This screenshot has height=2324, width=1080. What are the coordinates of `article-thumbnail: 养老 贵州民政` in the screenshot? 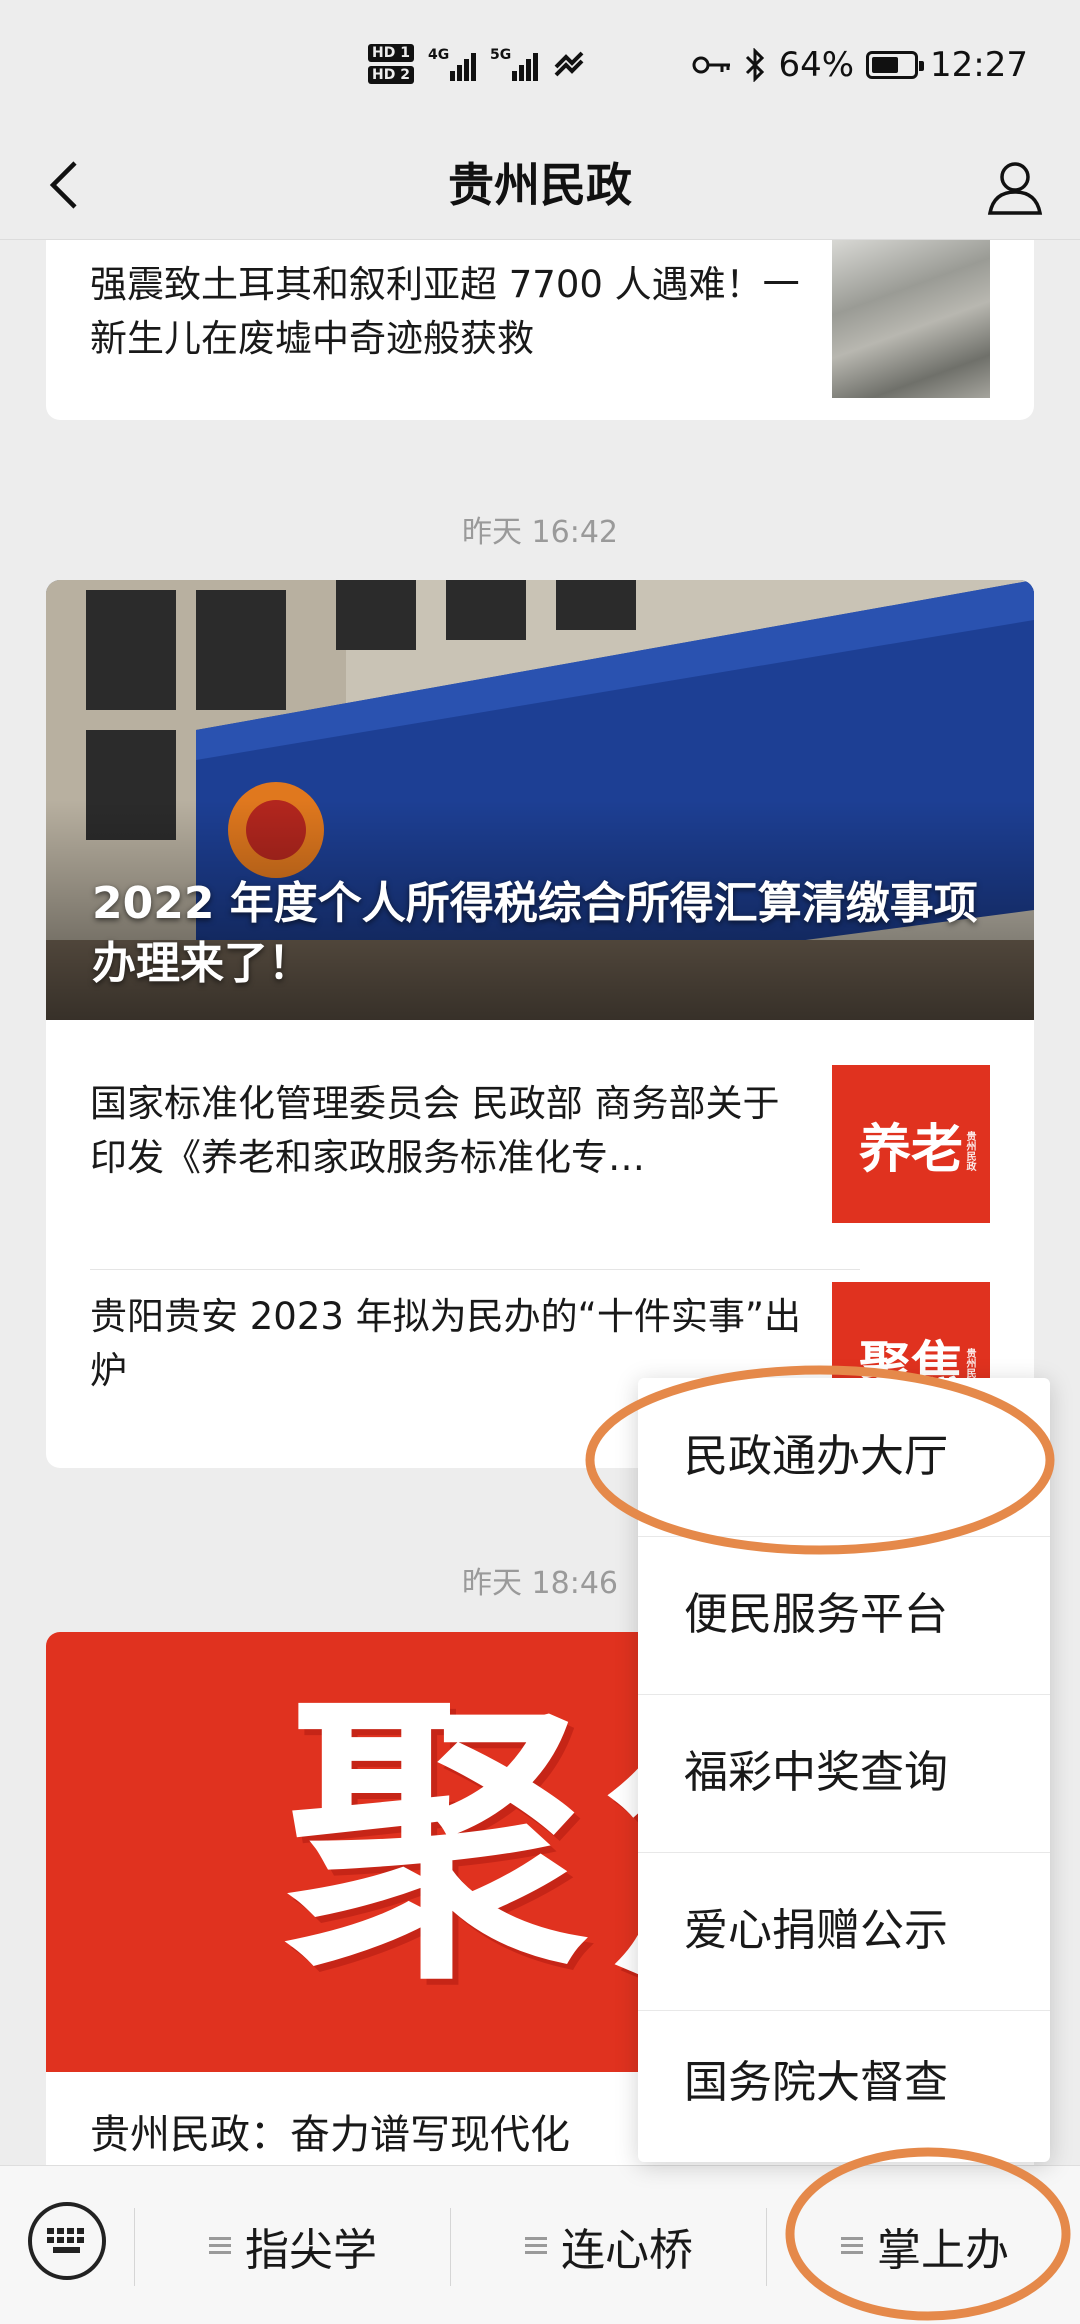 It's located at (911, 1144).